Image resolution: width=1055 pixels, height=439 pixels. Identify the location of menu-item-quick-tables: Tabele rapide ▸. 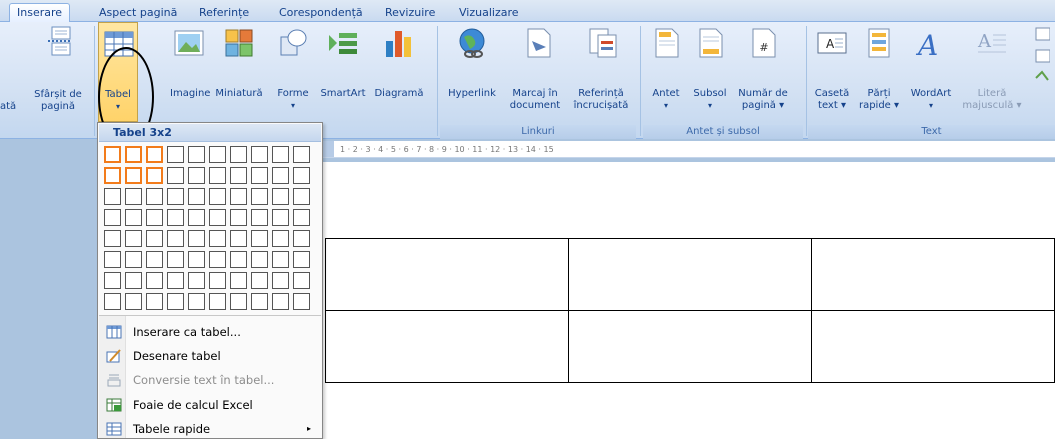
(210, 428).